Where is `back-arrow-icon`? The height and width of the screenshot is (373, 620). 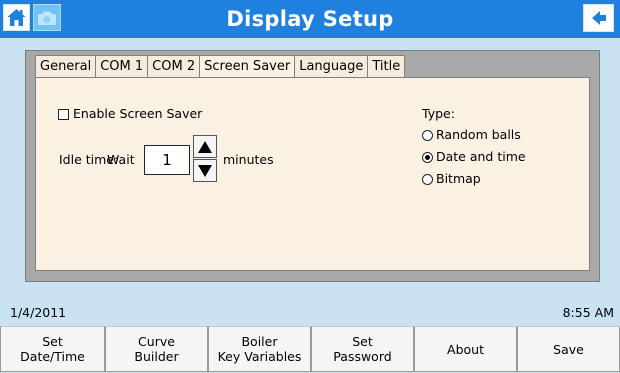 back-arrow-icon is located at coordinates (598, 18).